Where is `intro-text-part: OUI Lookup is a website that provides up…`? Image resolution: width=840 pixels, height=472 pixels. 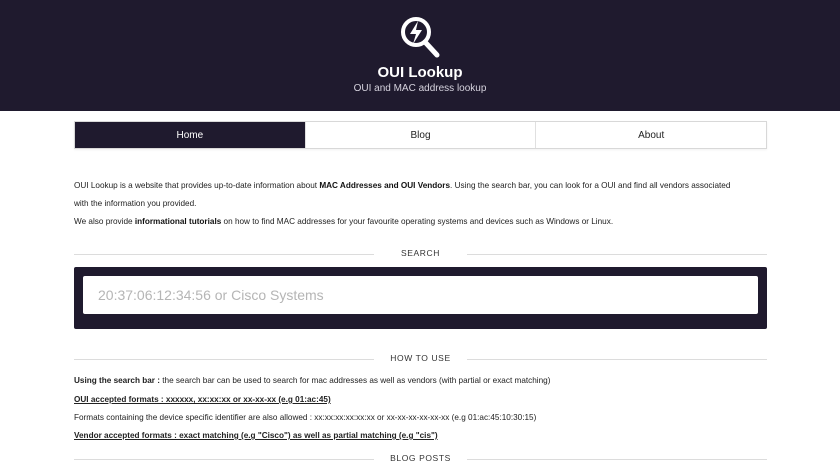
intro-text-part: OUI Lookup is a website that provides up… is located at coordinates (197, 185).